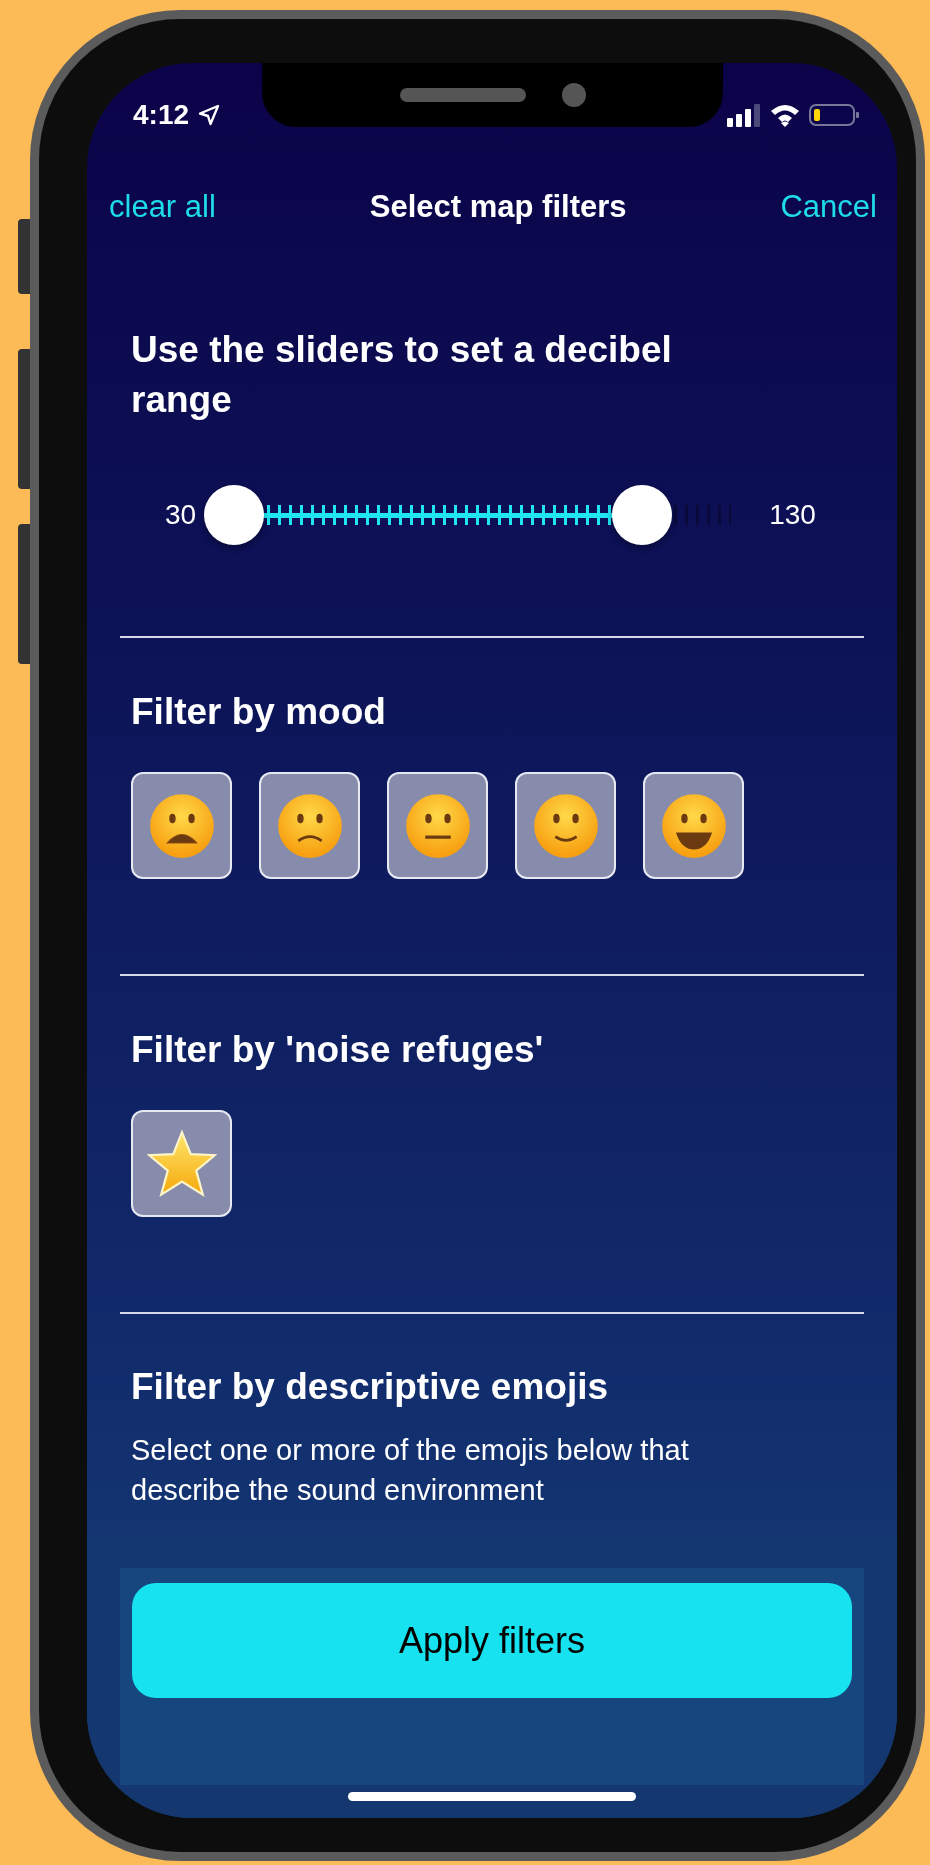  I want to click on apply-filters-button: Apply filters, so click(492, 1640).